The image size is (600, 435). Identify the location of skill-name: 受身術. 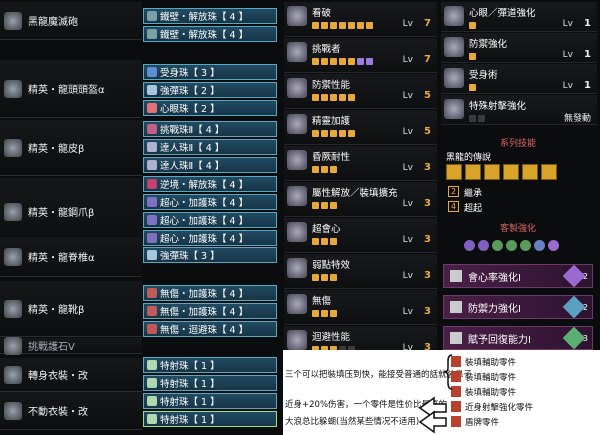
(483, 75).